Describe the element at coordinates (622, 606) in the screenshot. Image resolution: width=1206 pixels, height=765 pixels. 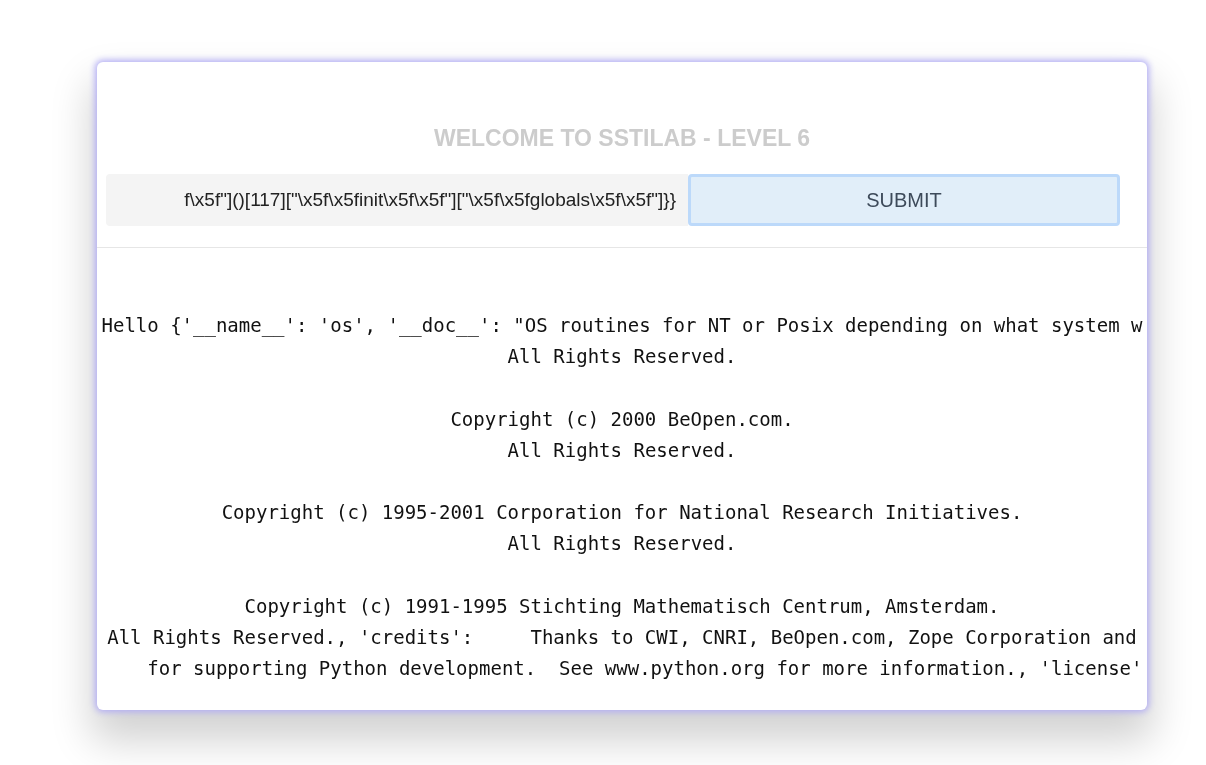
I see `output-line: Copyright (c) 1991-1995 Stichting Mathematisch Centrum, Amsterdam.` at that location.